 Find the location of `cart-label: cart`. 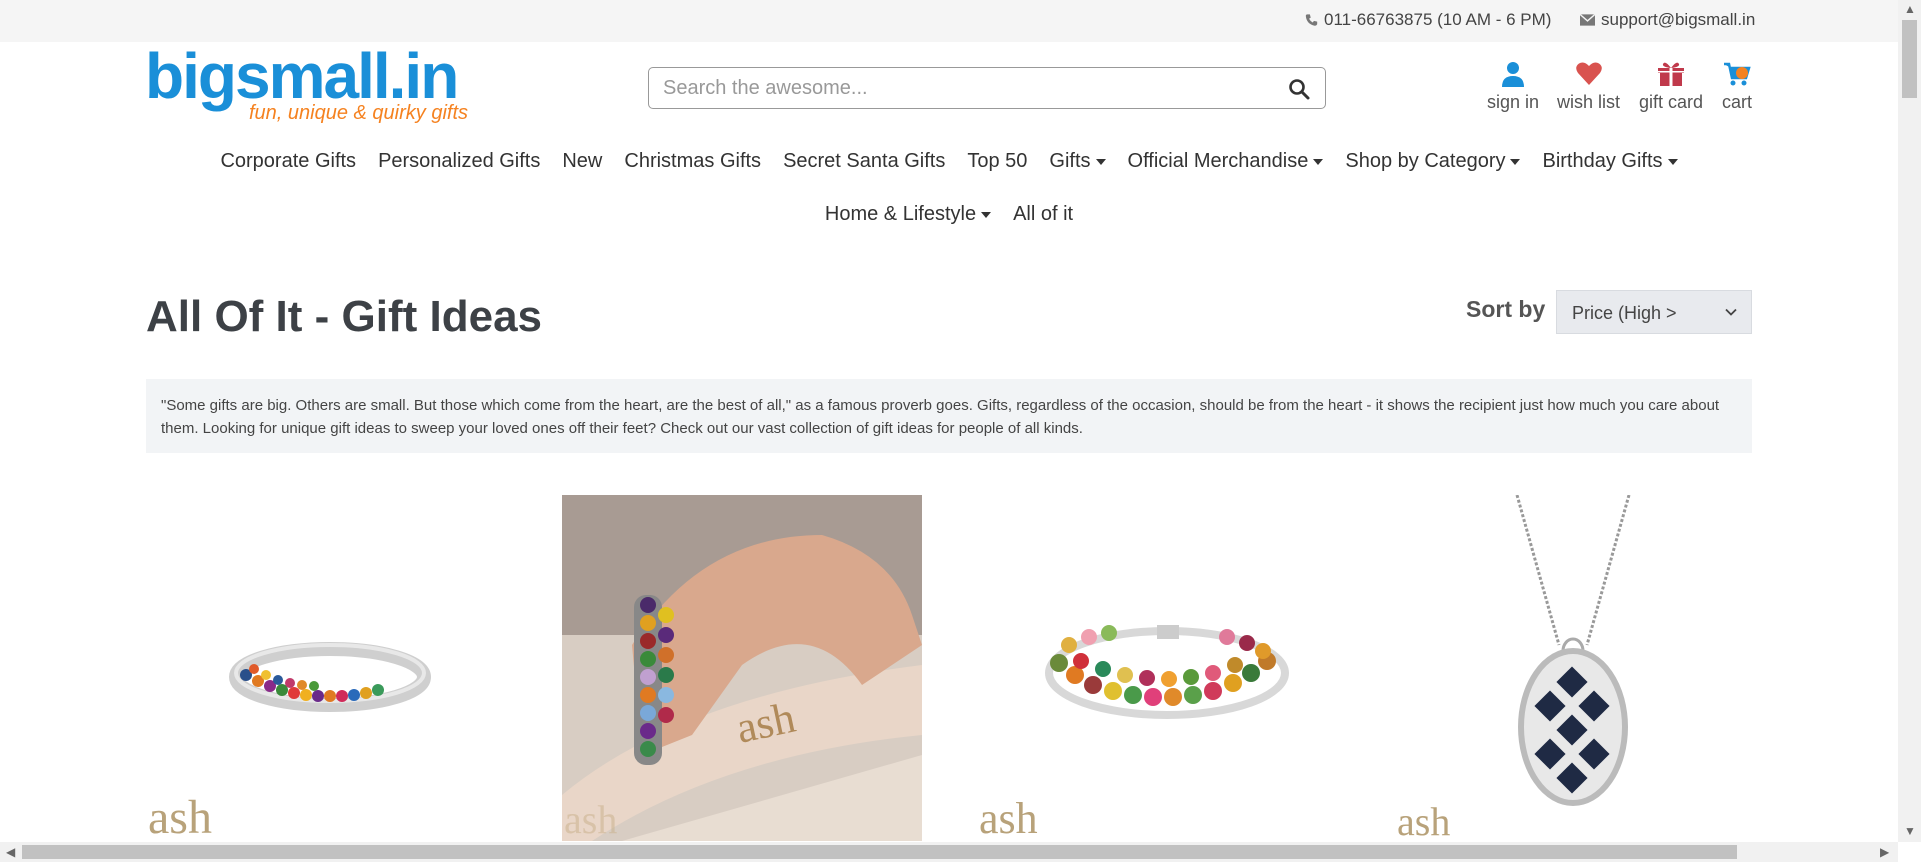

cart-label: cart is located at coordinates (1737, 102).